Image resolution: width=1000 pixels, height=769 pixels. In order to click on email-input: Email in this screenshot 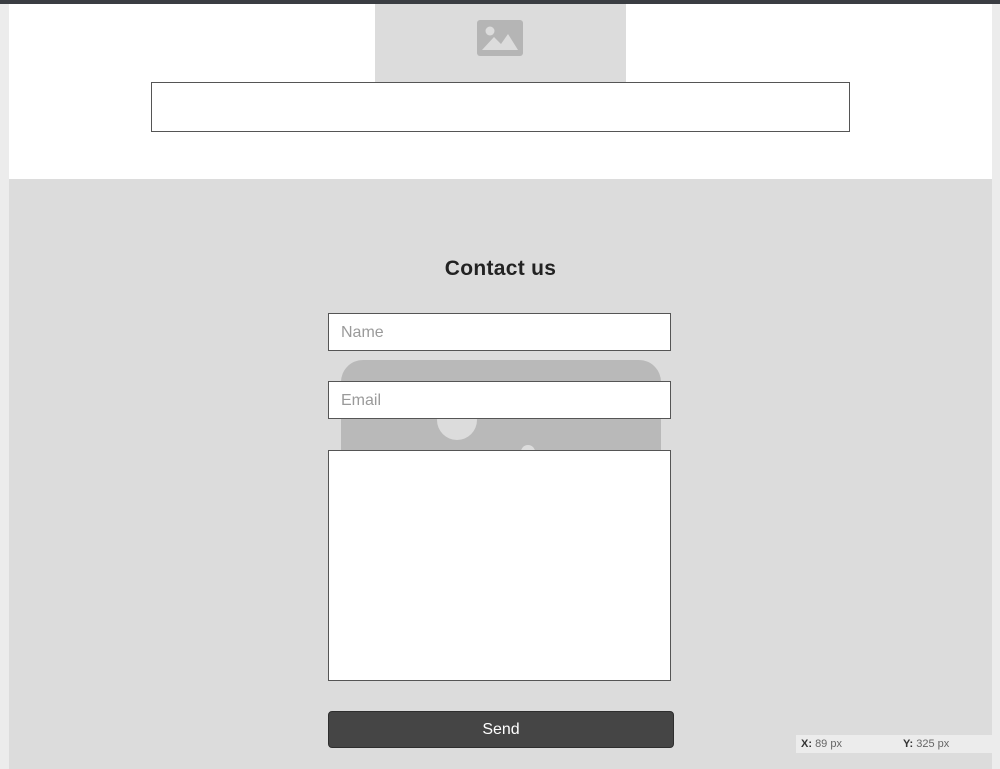, I will do `click(499, 400)`.